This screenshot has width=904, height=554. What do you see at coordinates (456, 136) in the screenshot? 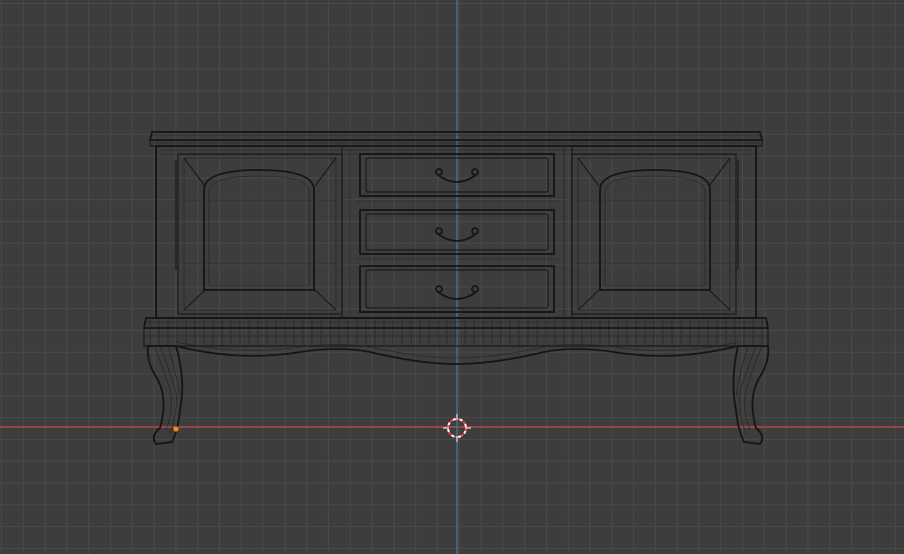
I see `cabinet-top` at bounding box center [456, 136].